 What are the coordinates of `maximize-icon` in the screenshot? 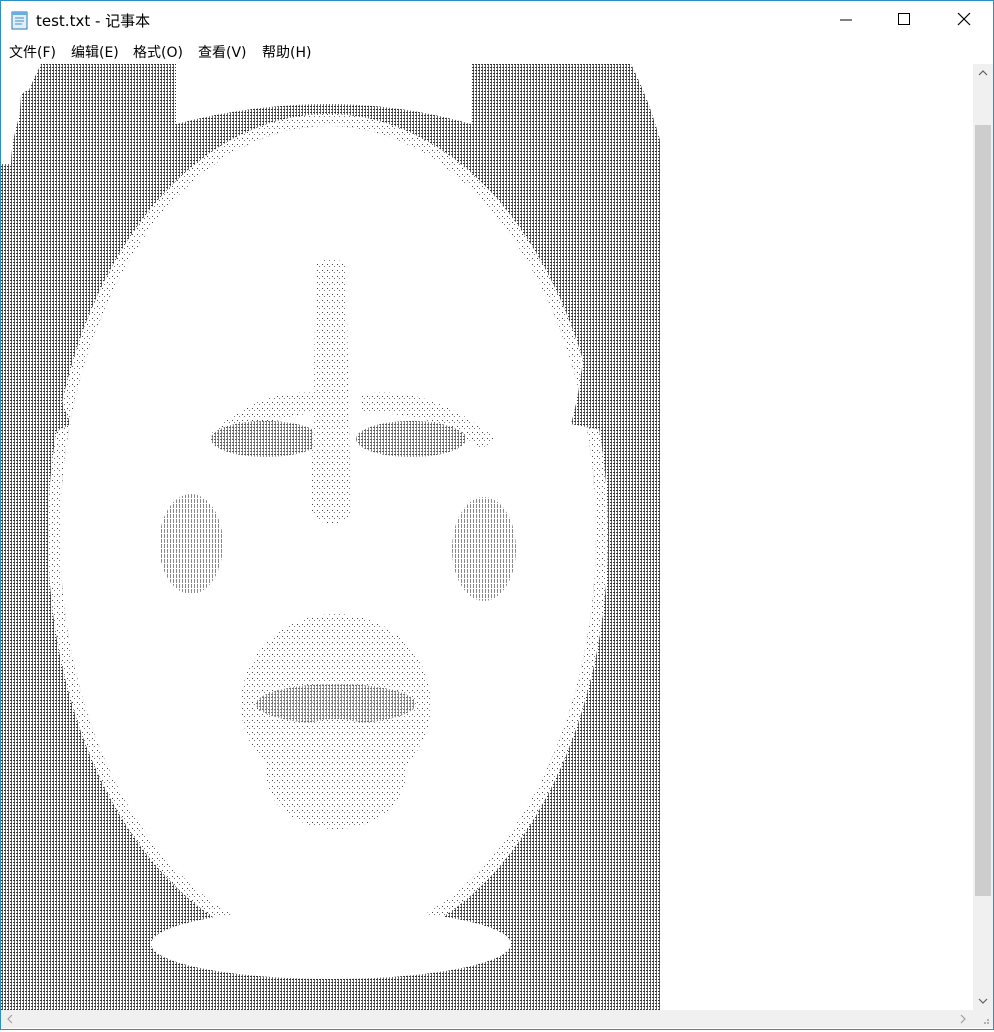 It's located at (904, 19).